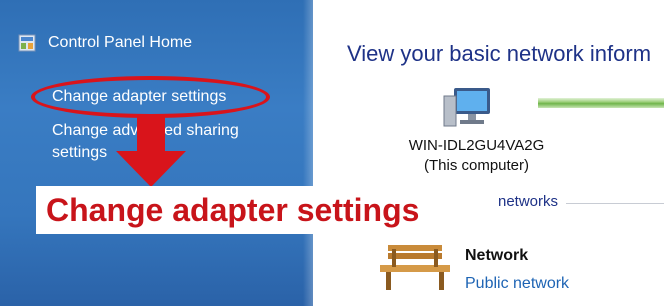  I want to click on change-adapter-settings-link: Change adapter settings, so click(139, 97).